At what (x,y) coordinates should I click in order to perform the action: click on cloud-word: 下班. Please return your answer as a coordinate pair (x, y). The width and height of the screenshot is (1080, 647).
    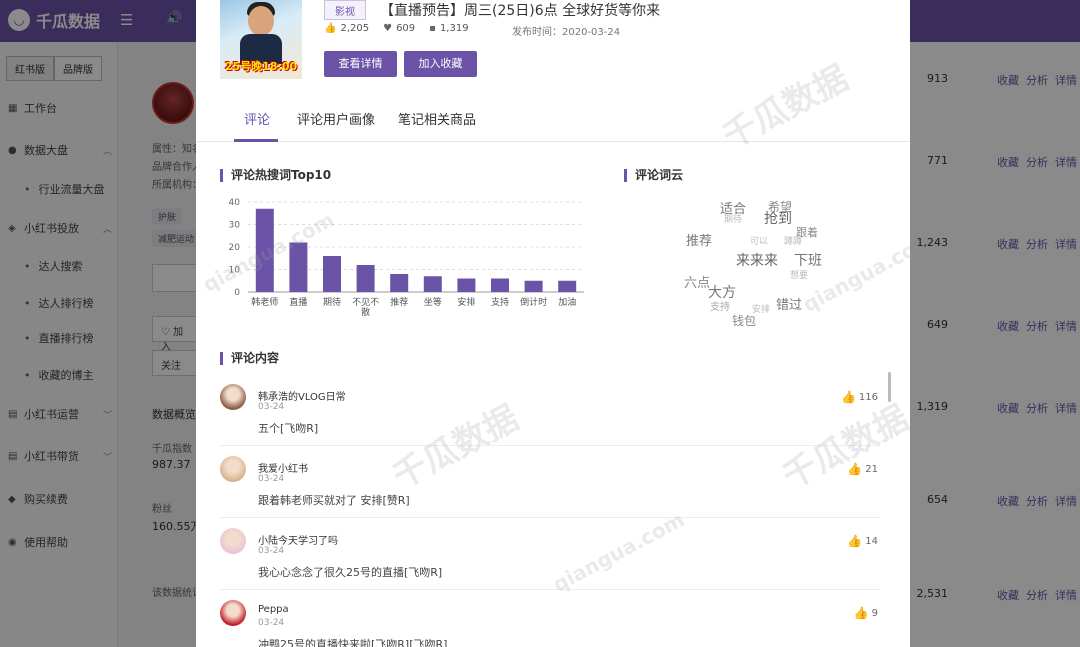
    Looking at the image, I should click on (808, 261).